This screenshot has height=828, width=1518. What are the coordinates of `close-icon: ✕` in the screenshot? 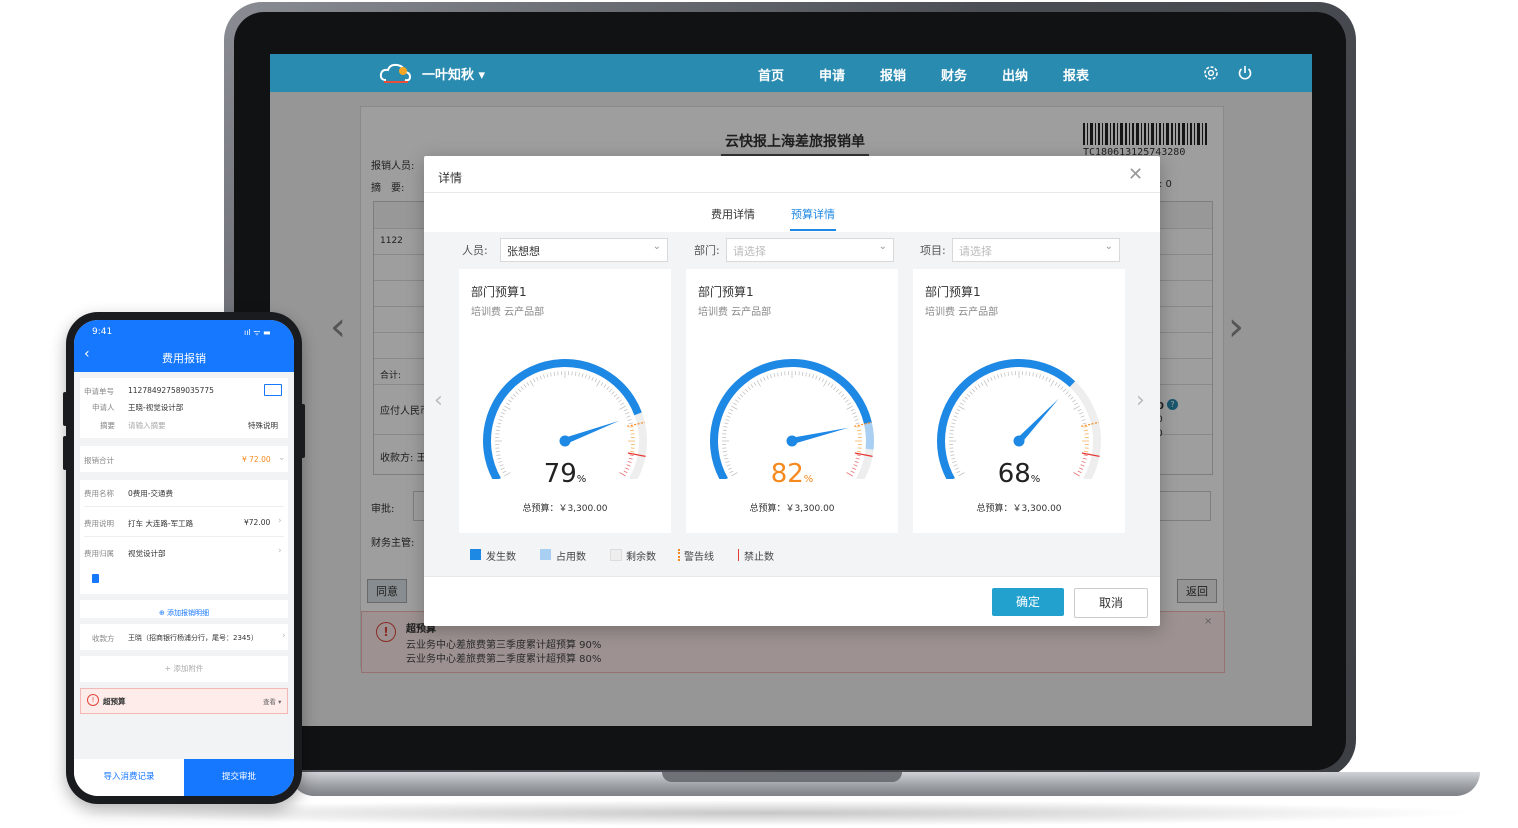 It's located at (1135, 174).